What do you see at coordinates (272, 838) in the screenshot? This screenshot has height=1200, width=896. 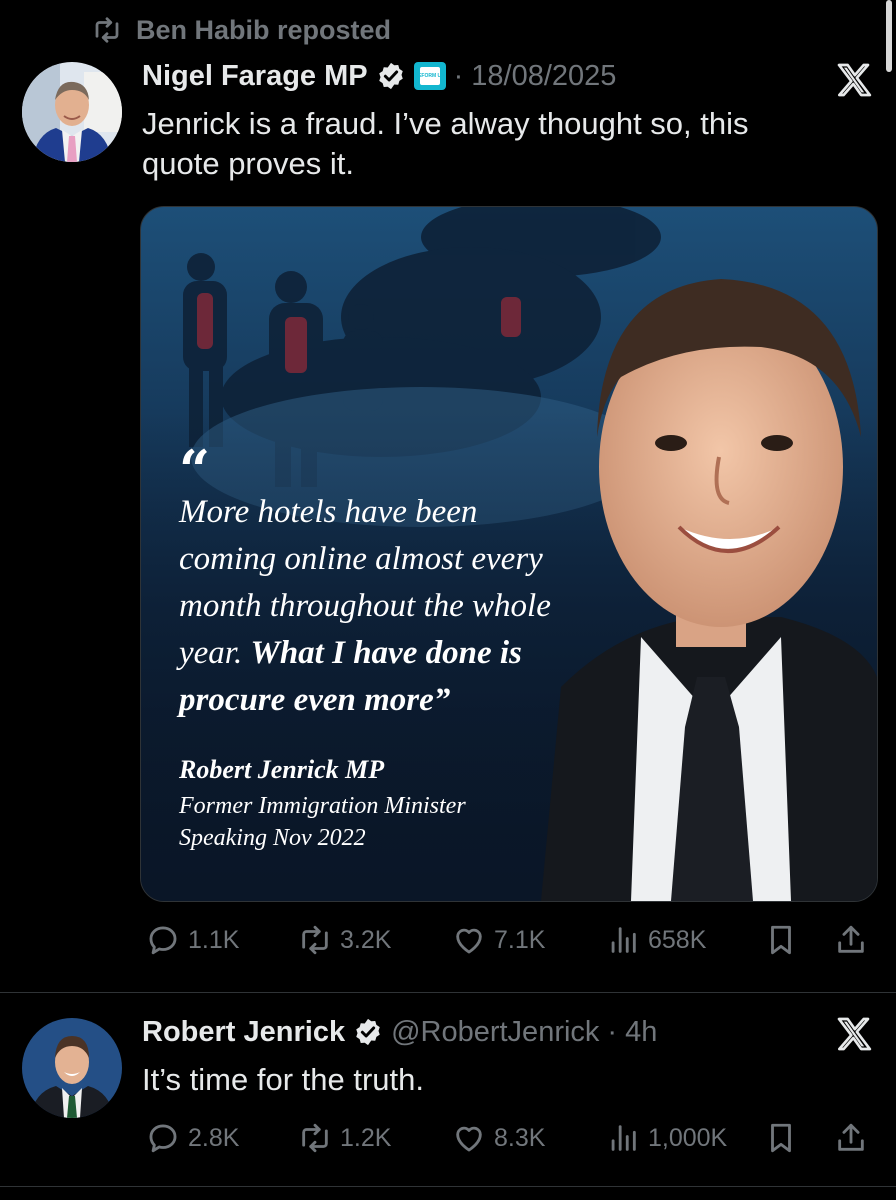 I see `quote-attribution-date: Speaking Nov 2022` at bounding box center [272, 838].